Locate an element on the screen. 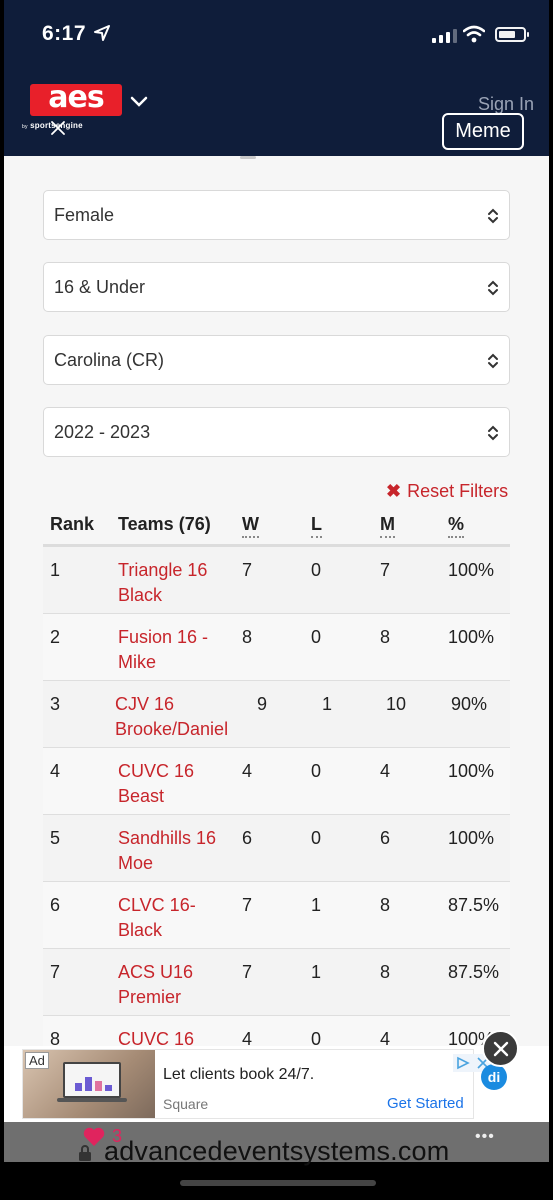 The width and height of the screenshot is (553, 1200). wifi-icon is located at coordinates (474, 34).